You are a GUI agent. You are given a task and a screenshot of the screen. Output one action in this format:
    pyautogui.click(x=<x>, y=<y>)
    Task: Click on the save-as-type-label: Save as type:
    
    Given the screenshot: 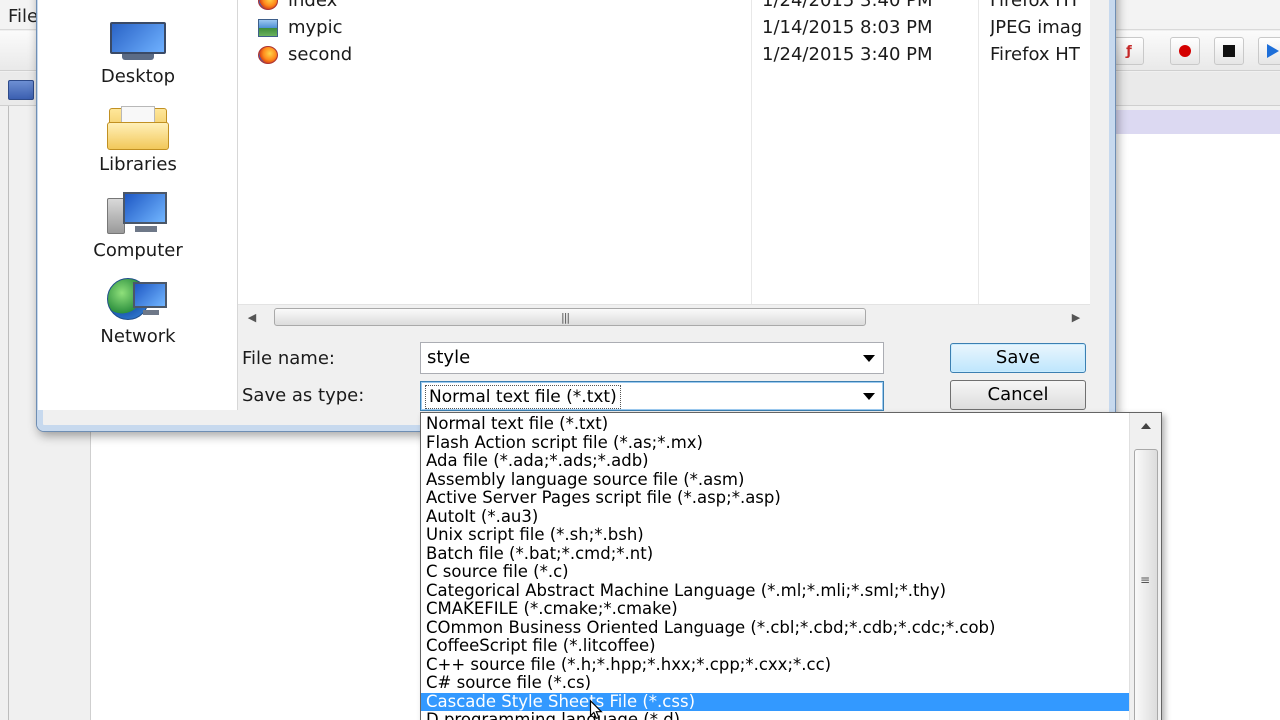 What is the action you would take?
    pyautogui.click(x=303, y=395)
    